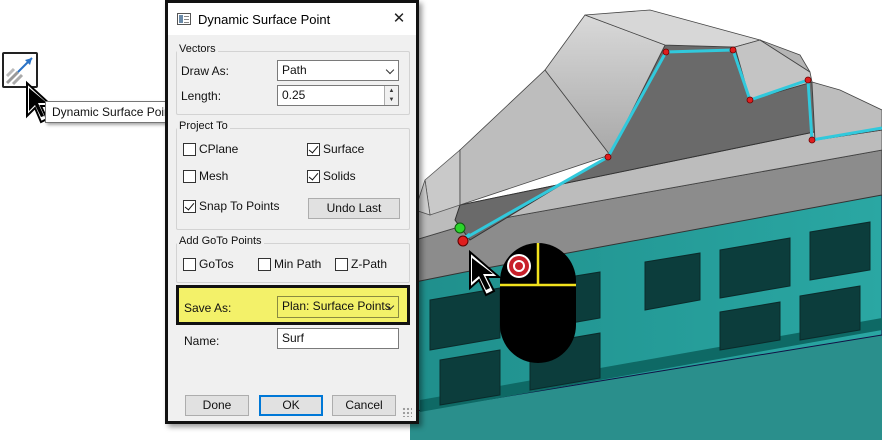  I want to click on name-label: Name:, so click(202, 341).